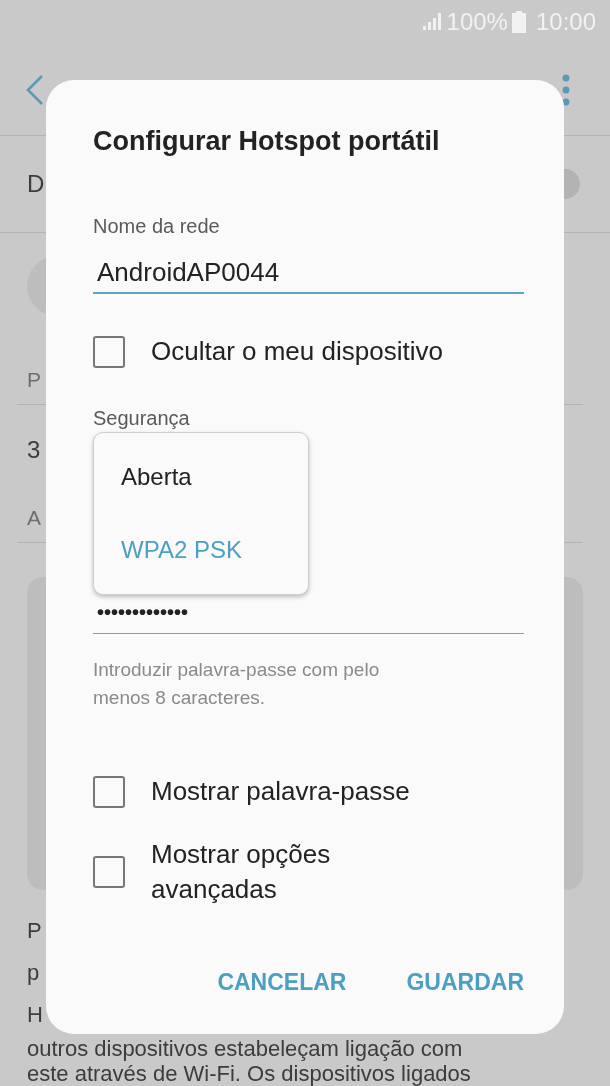 The image size is (610, 1086). What do you see at coordinates (566, 89) in the screenshot?
I see `more-icon` at bounding box center [566, 89].